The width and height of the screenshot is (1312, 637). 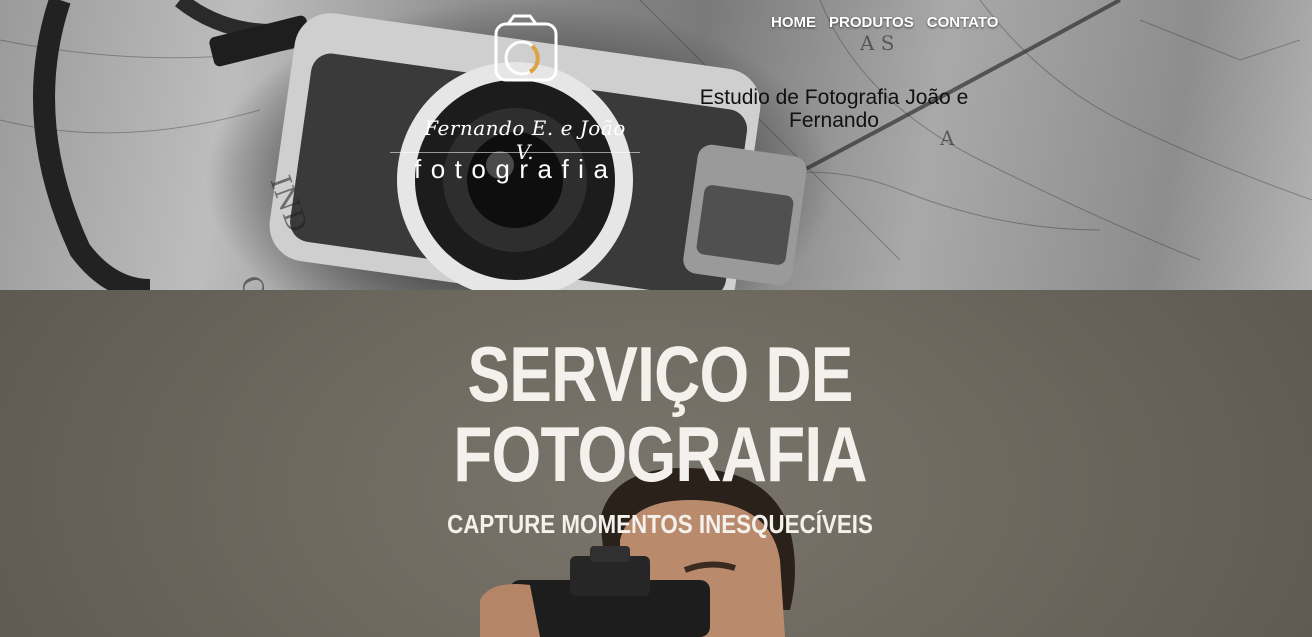 I want to click on camera-icon, so click(x=526, y=48).